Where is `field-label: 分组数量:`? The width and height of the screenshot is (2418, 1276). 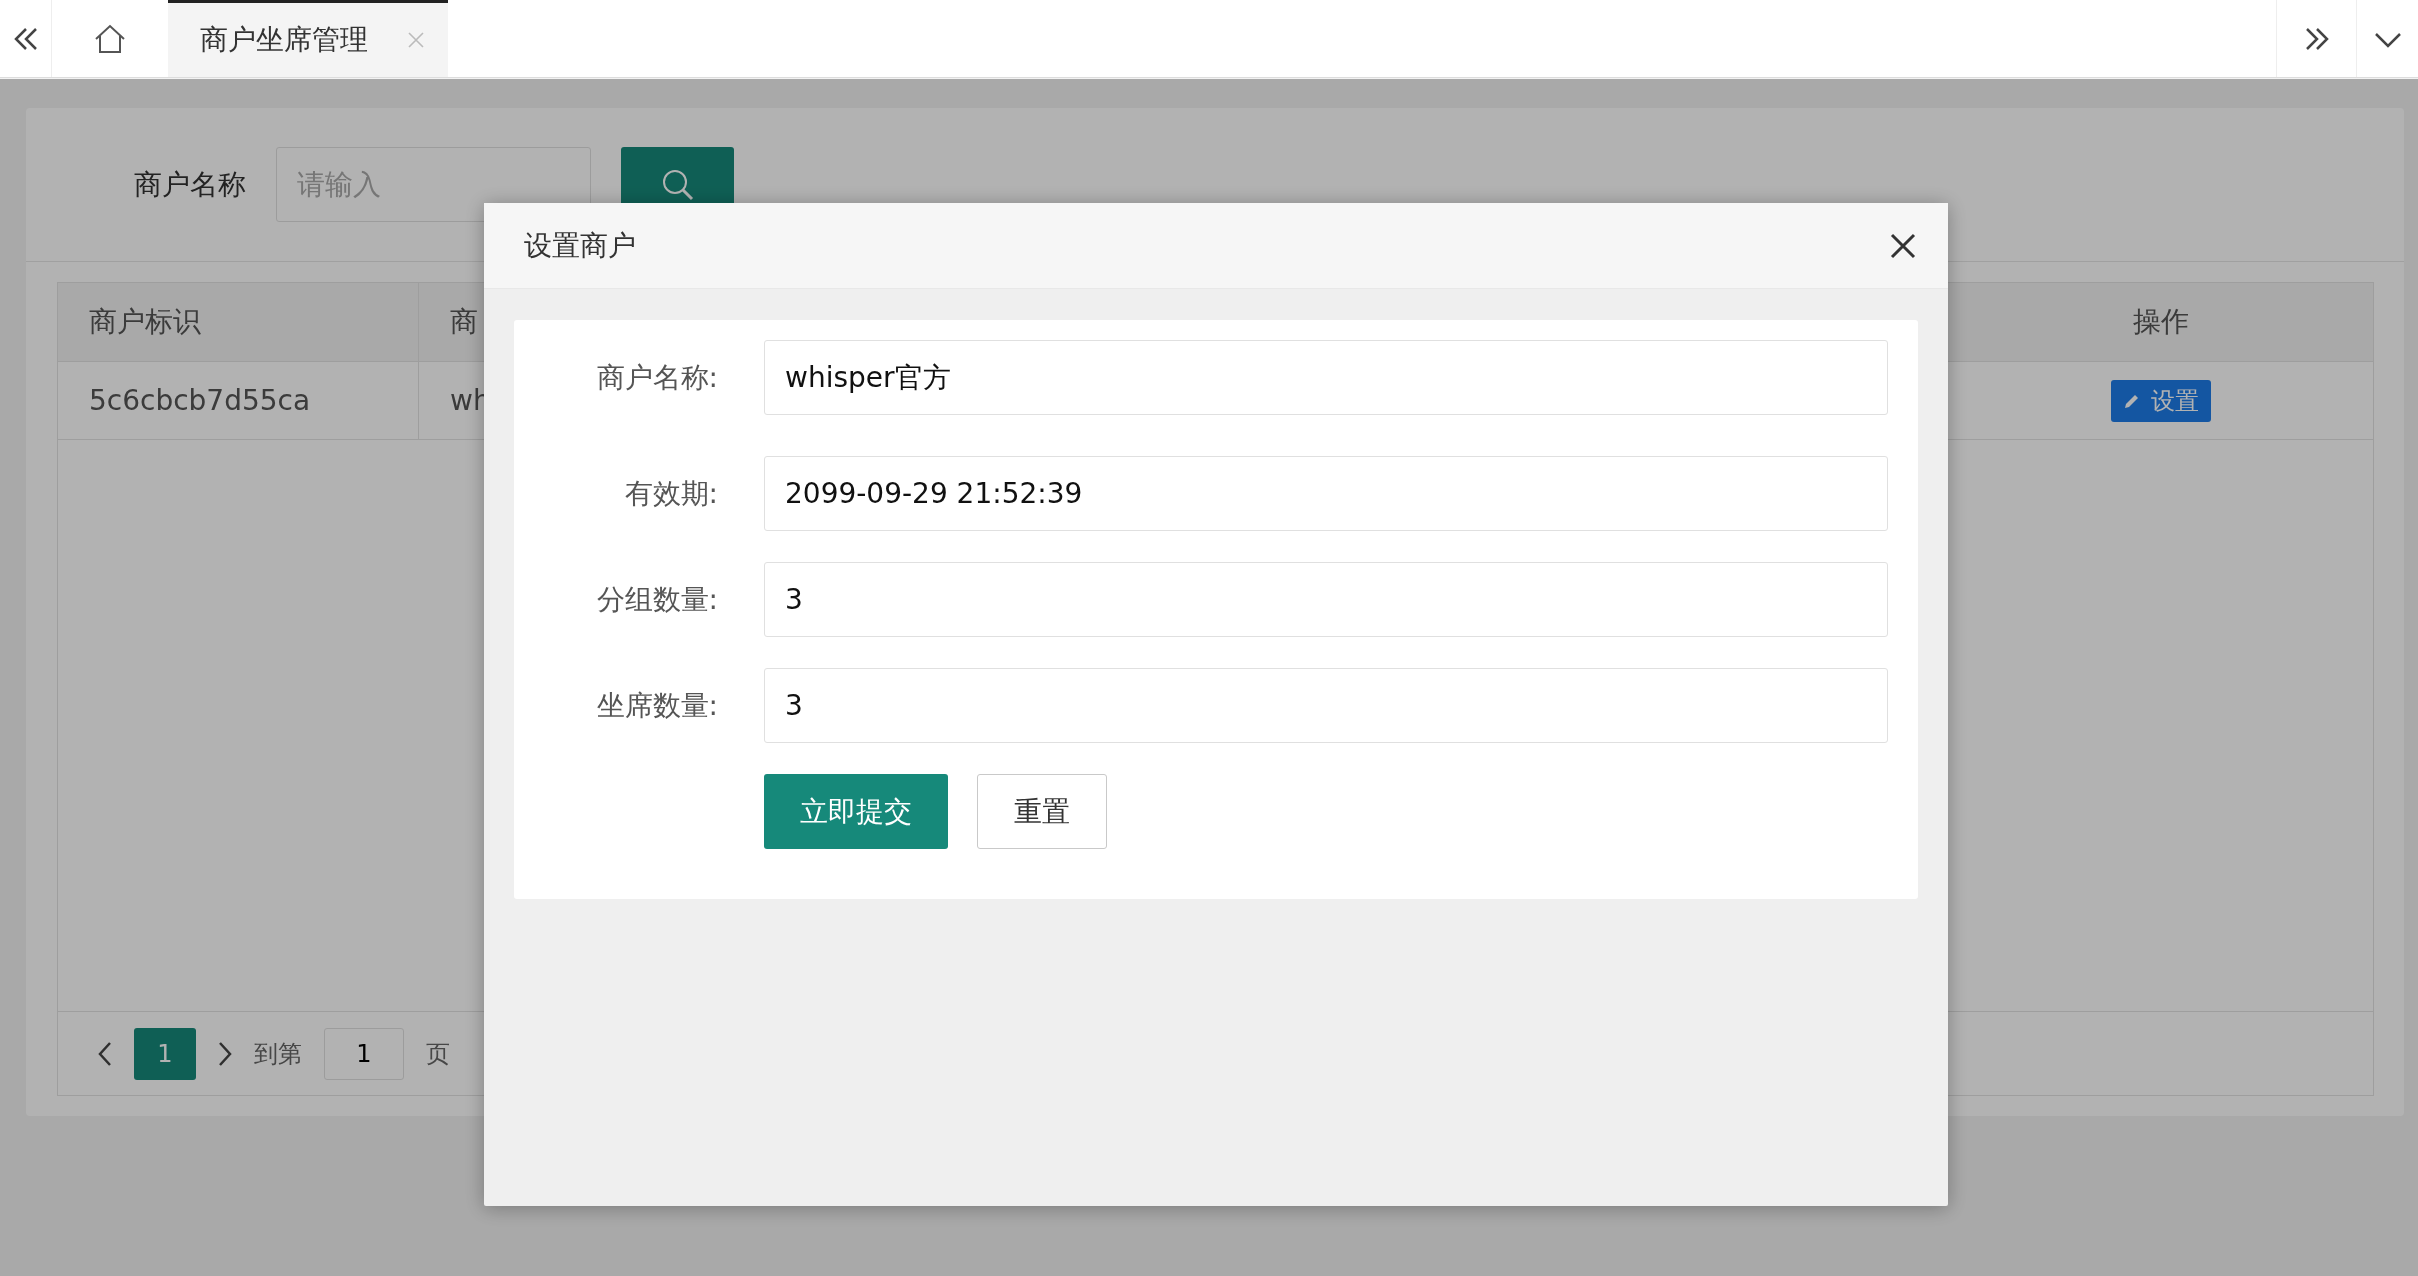 field-label: 分组数量: is located at coordinates (657, 599).